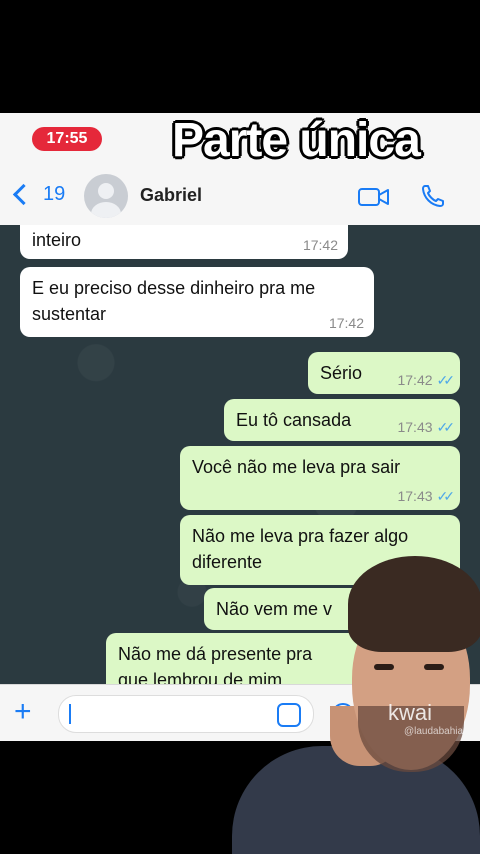  Describe the element at coordinates (67, 139) in the screenshot. I see `status-time: 17:55` at that location.